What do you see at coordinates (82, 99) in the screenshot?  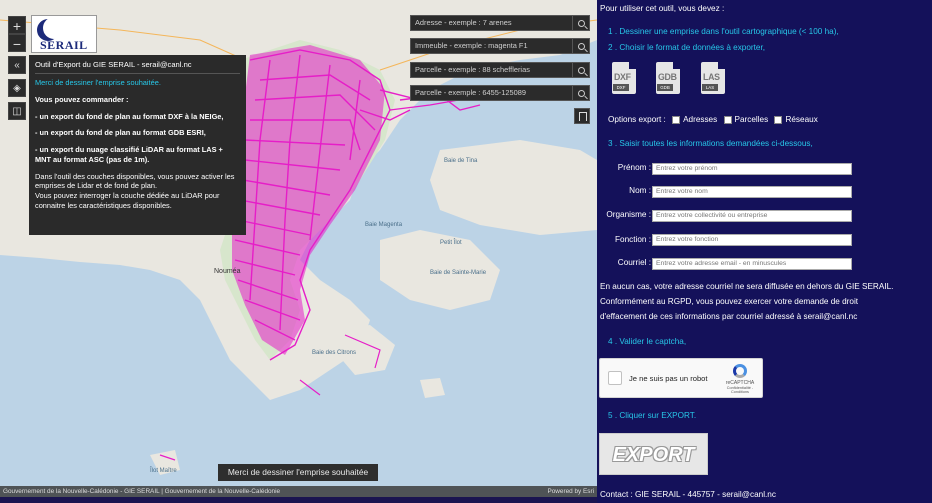 I see `info-command: Vous pouvez commander :` at bounding box center [82, 99].